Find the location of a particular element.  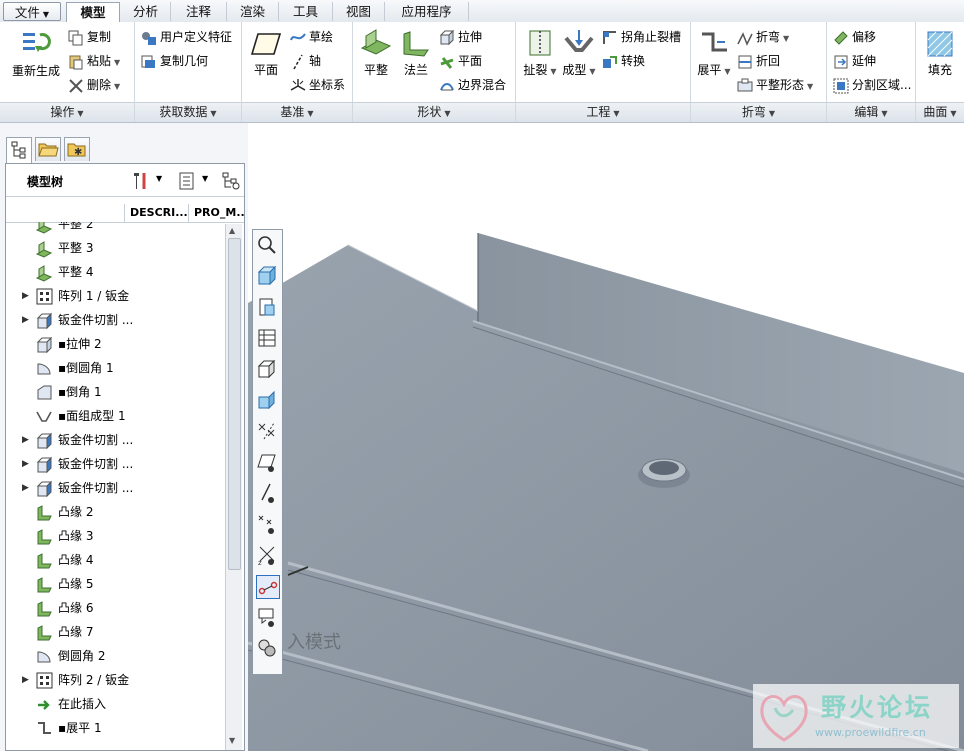

copy-button: 复制 is located at coordinates (89, 37).